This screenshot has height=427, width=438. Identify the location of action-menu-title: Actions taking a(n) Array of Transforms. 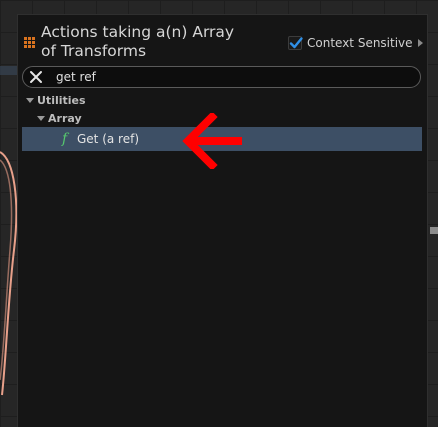
(138, 41).